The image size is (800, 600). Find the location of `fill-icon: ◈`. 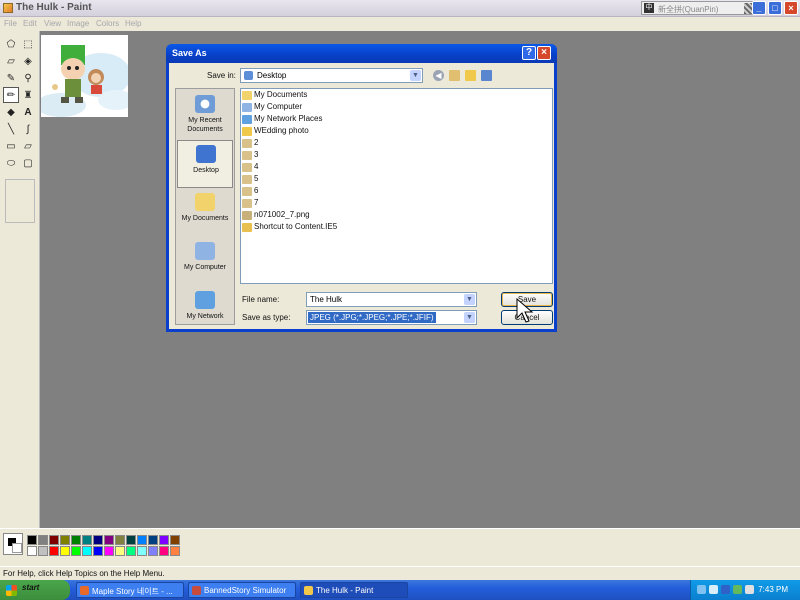

fill-icon: ◈ is located at coordinates (28, 61).